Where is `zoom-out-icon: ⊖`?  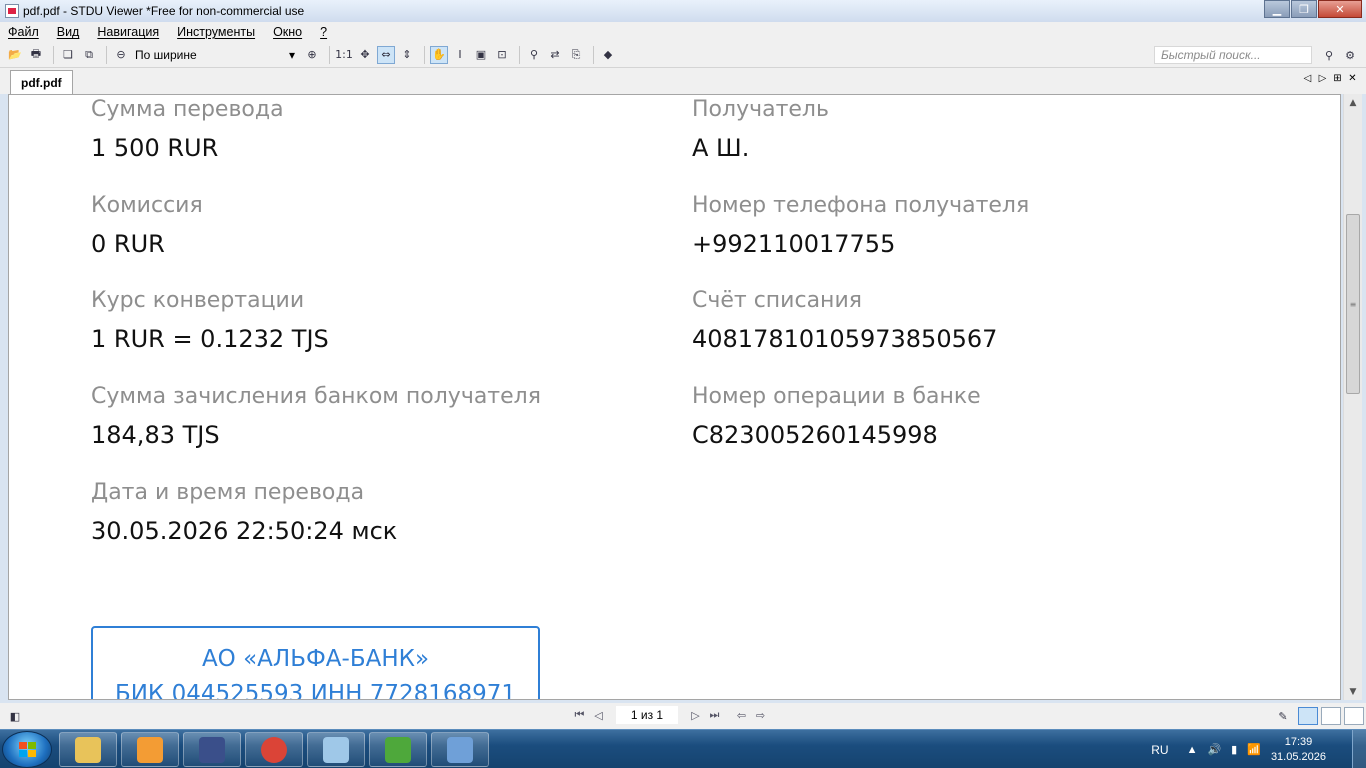
zoom-out-icon: ⊖ is located at coordinates (121, 55).